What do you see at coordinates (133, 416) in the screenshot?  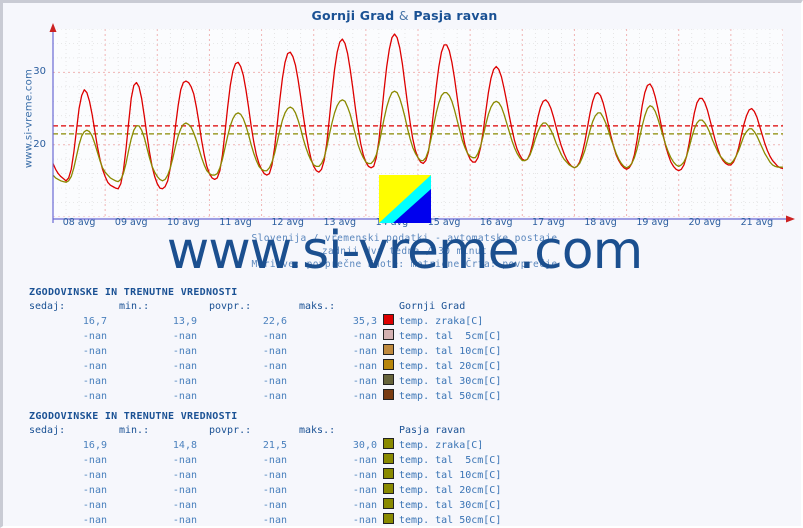 I see `legend-heading: ZGODOVINSKE IN TRENUTNE VREDNOSTI` at bounding box center [133, 416].